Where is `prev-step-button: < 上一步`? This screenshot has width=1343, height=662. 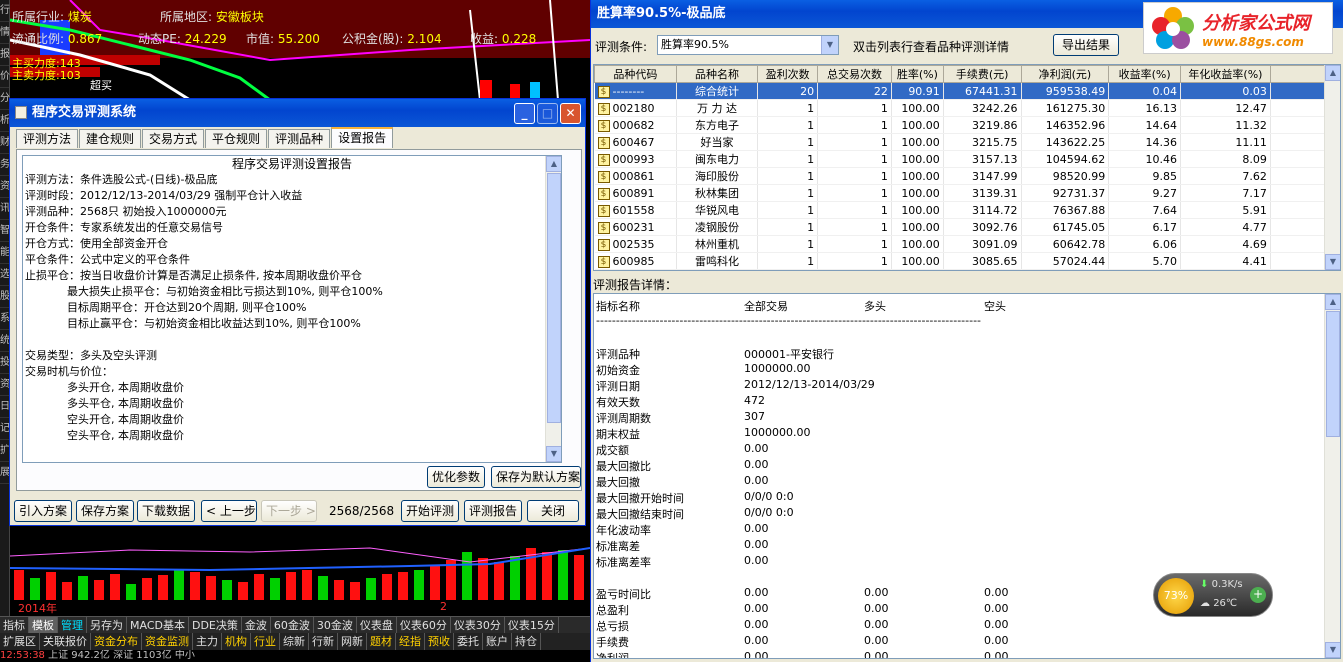
prev-step-button: < 上一步 is located at coordinates (229, 511).